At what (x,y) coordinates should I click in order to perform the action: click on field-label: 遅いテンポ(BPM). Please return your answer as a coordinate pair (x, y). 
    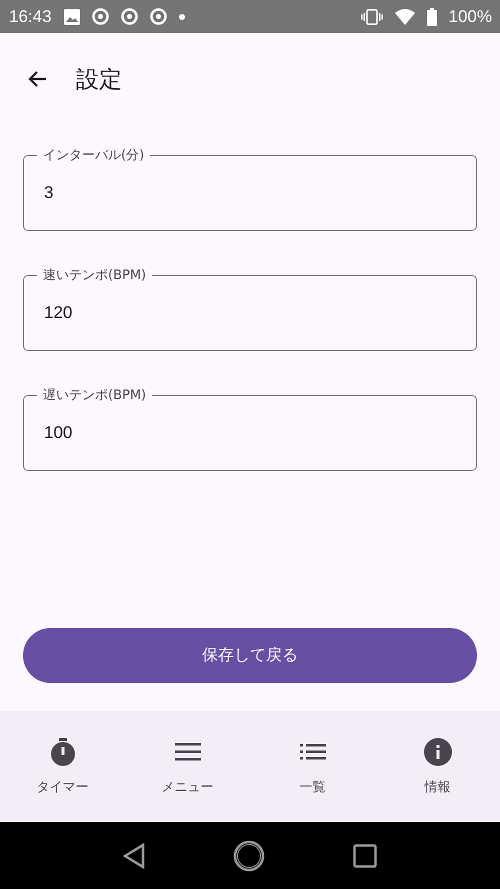
    Looking at the image, I should click on (94, 395).